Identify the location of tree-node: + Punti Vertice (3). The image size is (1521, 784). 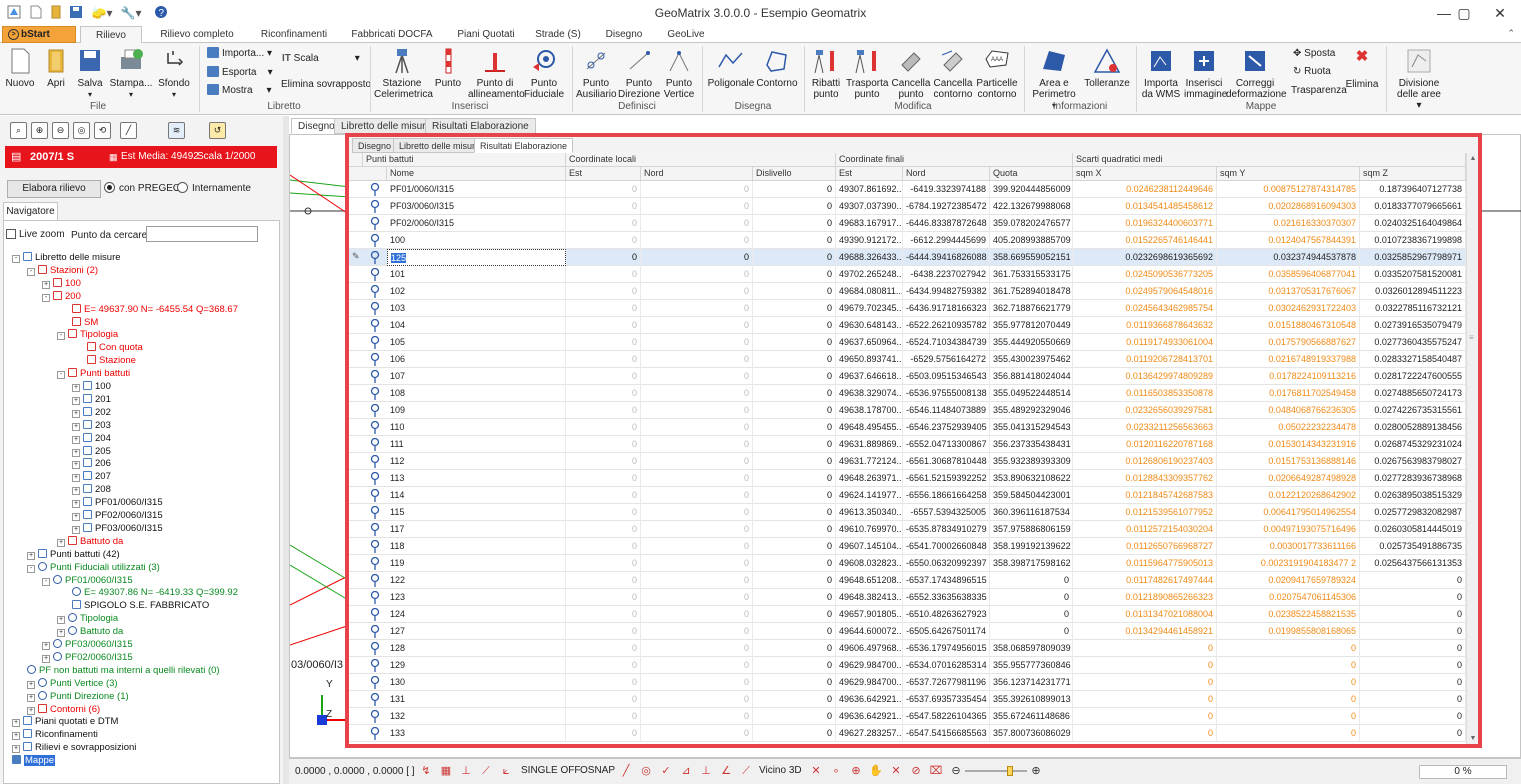
(72, 683).